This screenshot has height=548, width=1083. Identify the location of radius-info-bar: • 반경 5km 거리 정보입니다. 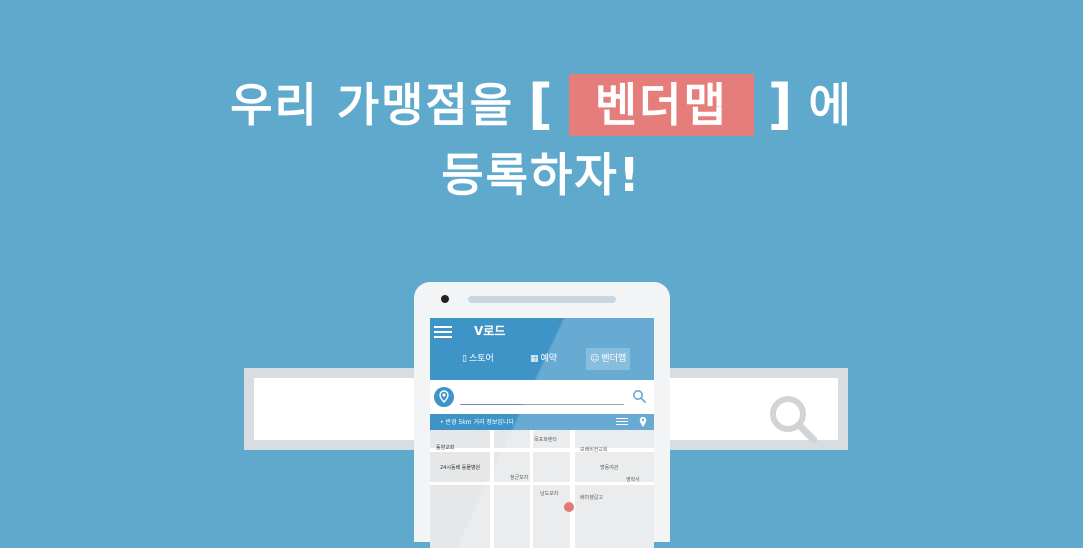
(542, 422).